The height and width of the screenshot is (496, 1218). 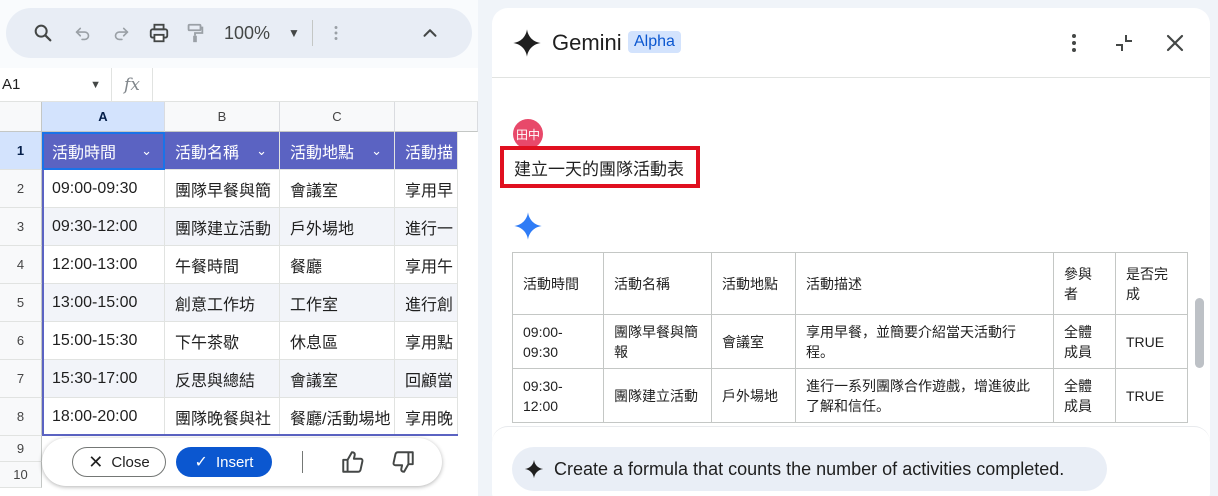 What do you see at coordinates (21, 265) in the screenshot?
I see `row-header: 4` at bounding box center [21, 265].